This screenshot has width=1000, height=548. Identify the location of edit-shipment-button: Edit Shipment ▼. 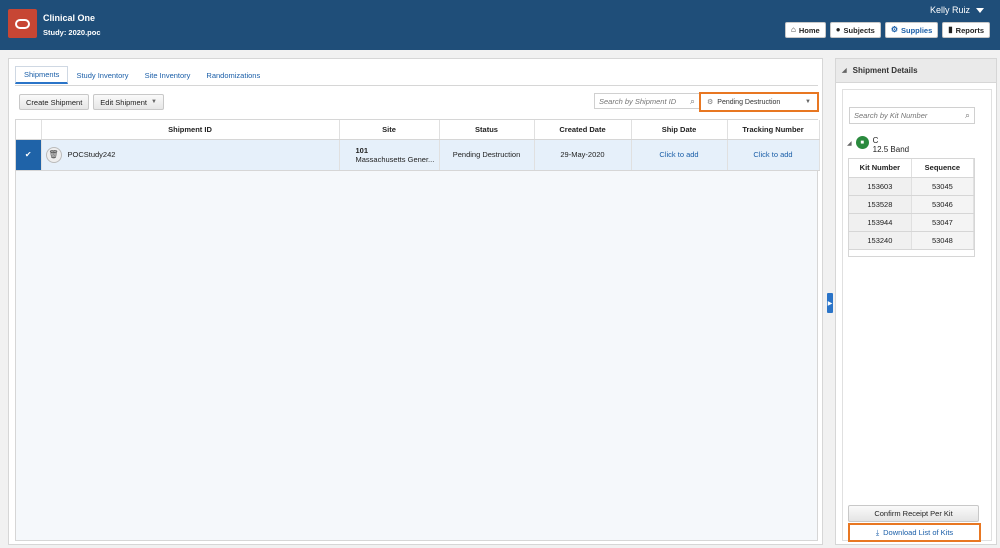
(128, 102).